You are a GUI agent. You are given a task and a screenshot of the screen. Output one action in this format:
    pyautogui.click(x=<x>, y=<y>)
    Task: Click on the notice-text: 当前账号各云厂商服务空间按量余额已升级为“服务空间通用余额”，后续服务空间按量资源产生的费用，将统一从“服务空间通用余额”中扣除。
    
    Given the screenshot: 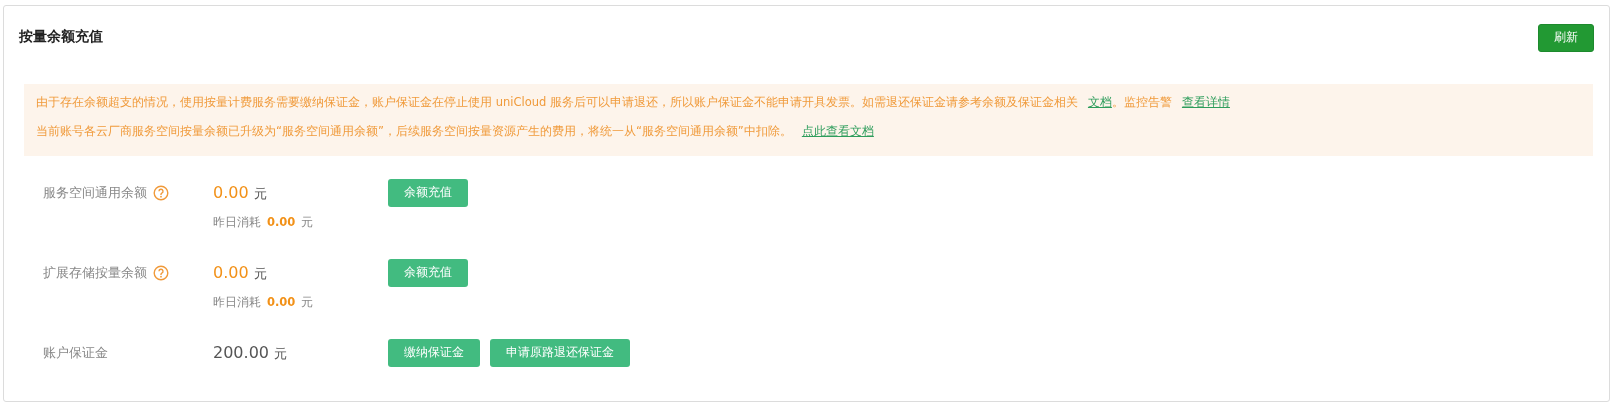 What is the action you would take?
    pyautogui.click(x=414, y=131)
    